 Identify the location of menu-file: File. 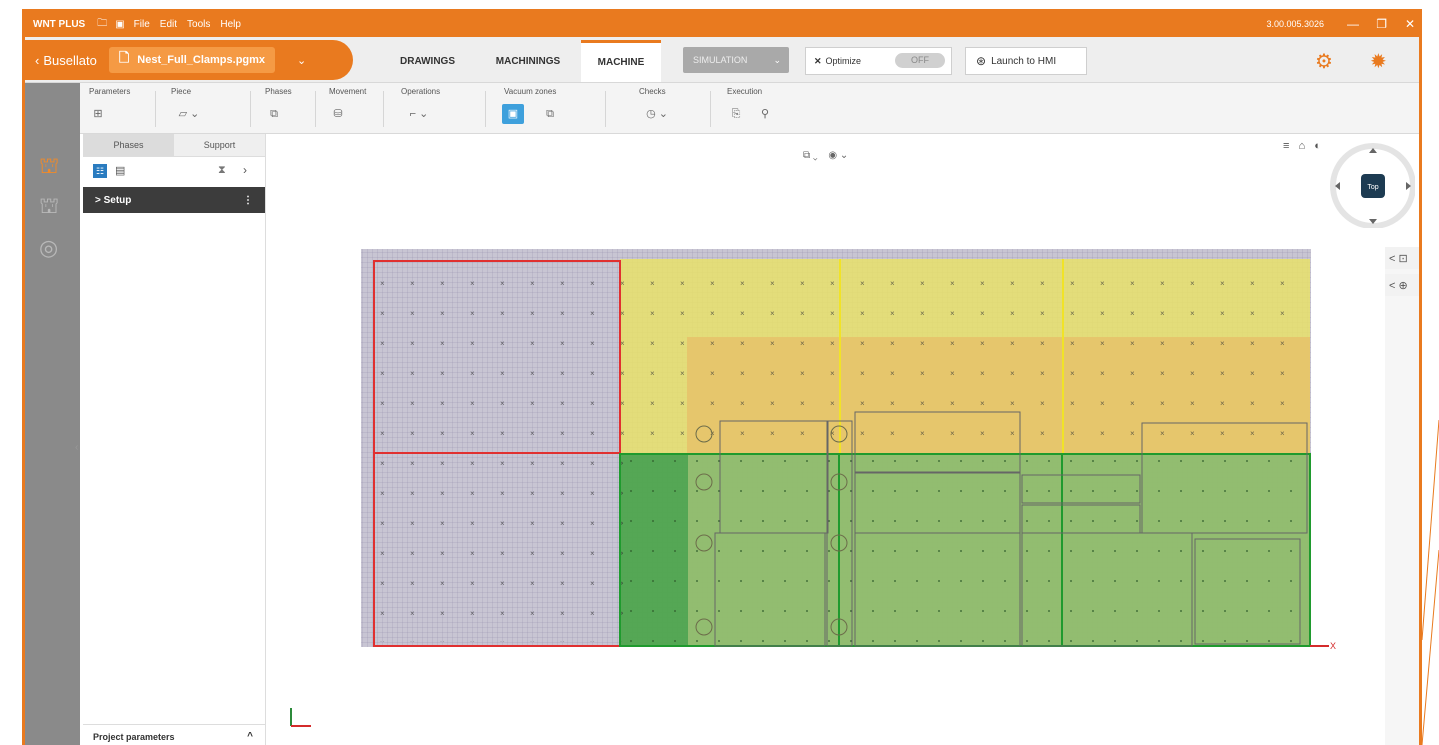
(142, 24).